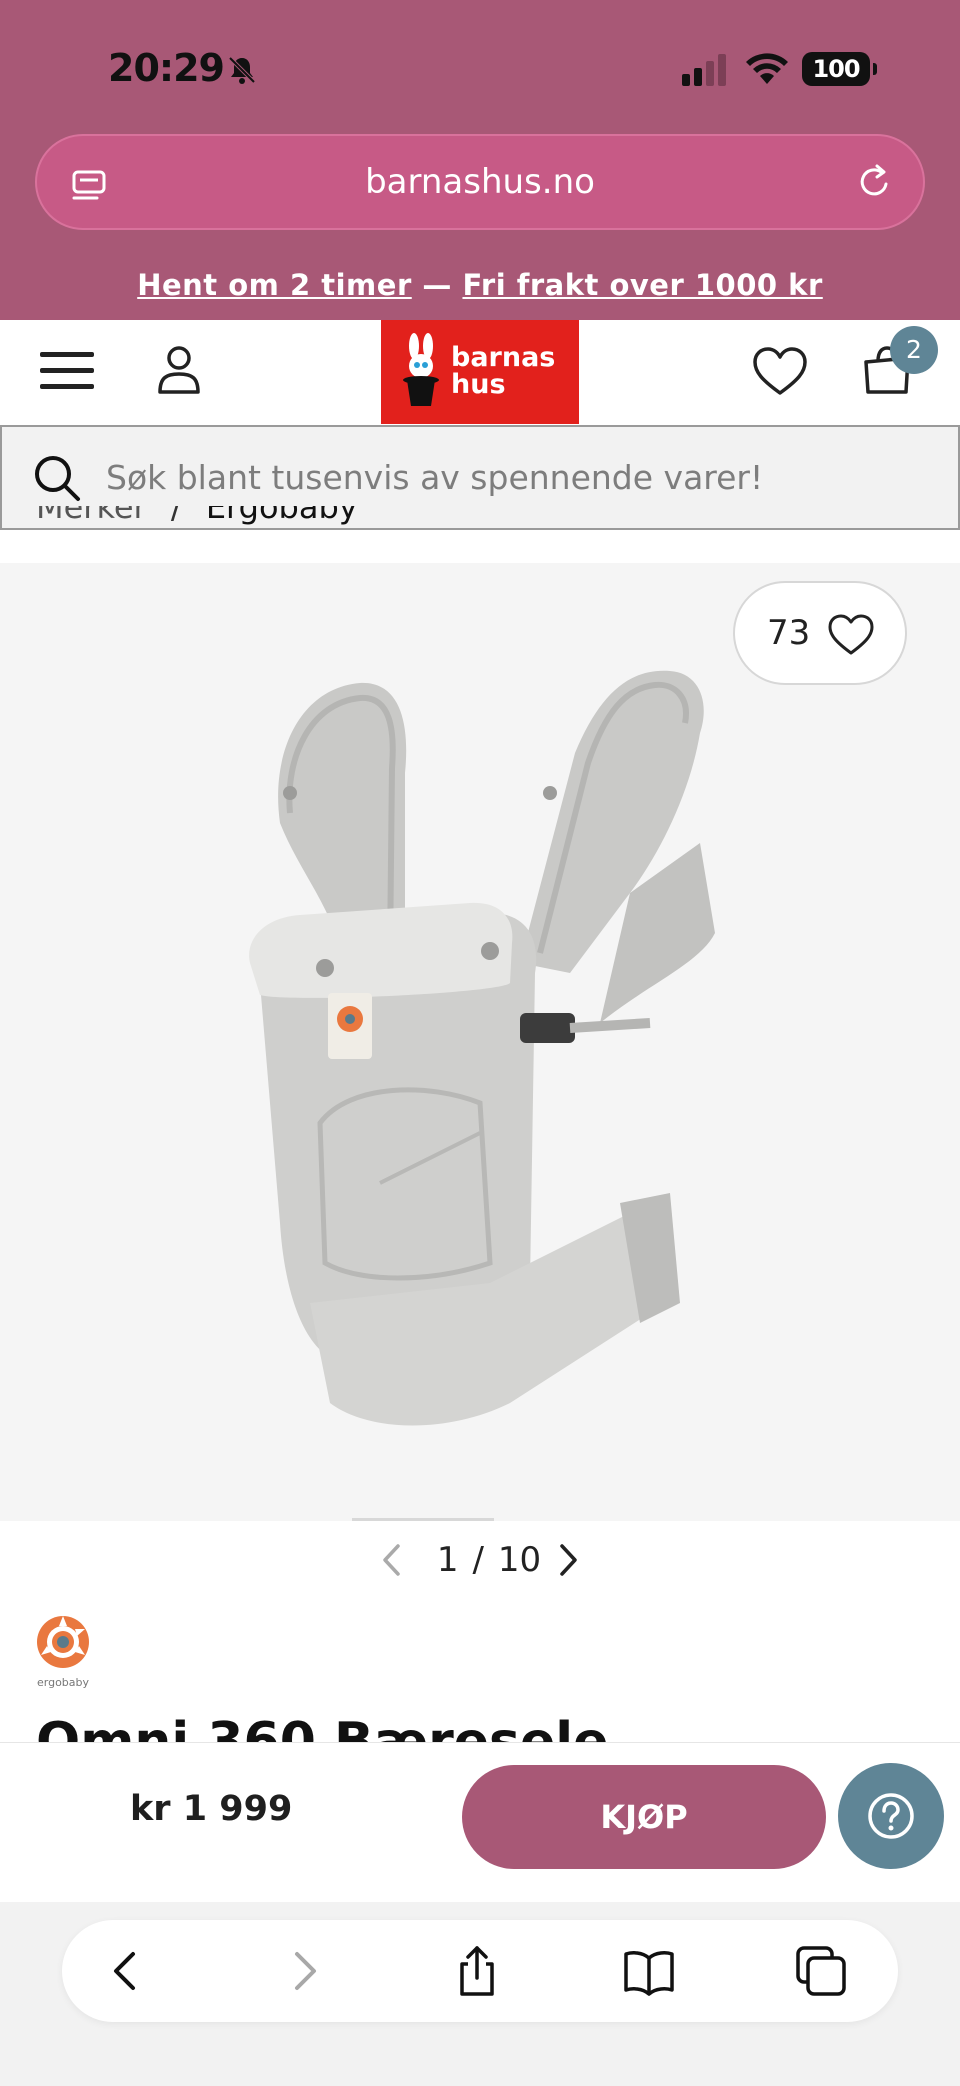 The width and height of the screenshot is (960, 2086). I want to click on logo-line-2: hus, so click(478, 384).